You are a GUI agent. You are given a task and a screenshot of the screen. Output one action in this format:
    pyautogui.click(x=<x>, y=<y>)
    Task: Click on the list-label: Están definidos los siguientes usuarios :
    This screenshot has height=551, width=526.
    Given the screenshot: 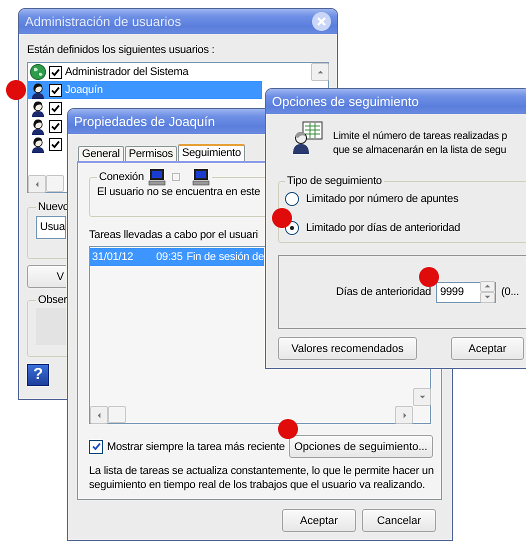 What is the action you would take?
    pyautogui.click(x=120, y=50)
    